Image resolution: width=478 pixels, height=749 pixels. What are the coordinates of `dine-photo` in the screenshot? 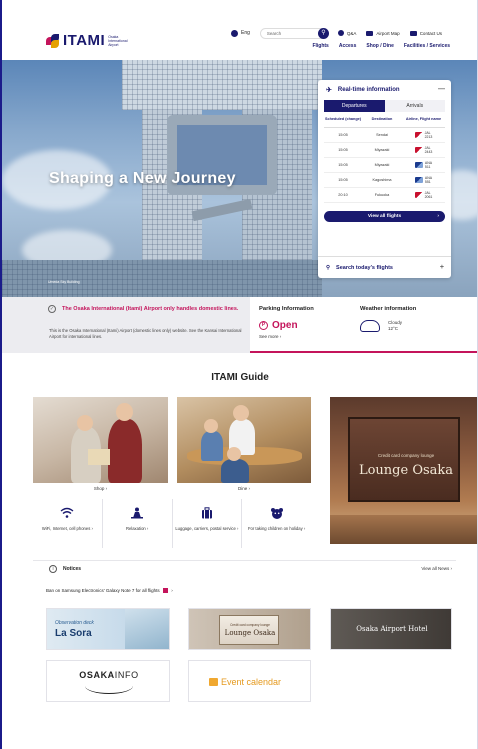 It's located at (244, 440).